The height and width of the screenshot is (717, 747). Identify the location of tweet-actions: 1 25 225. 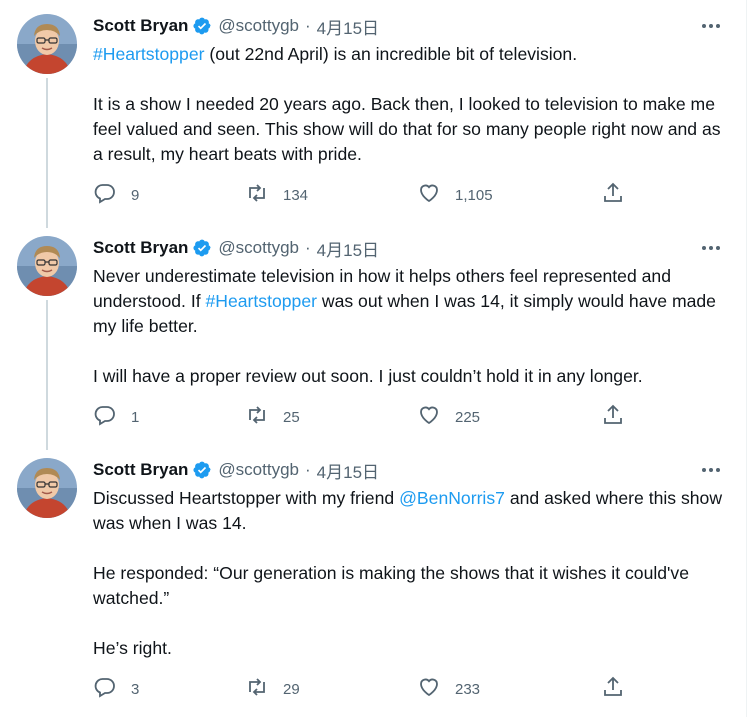
(373, 417).